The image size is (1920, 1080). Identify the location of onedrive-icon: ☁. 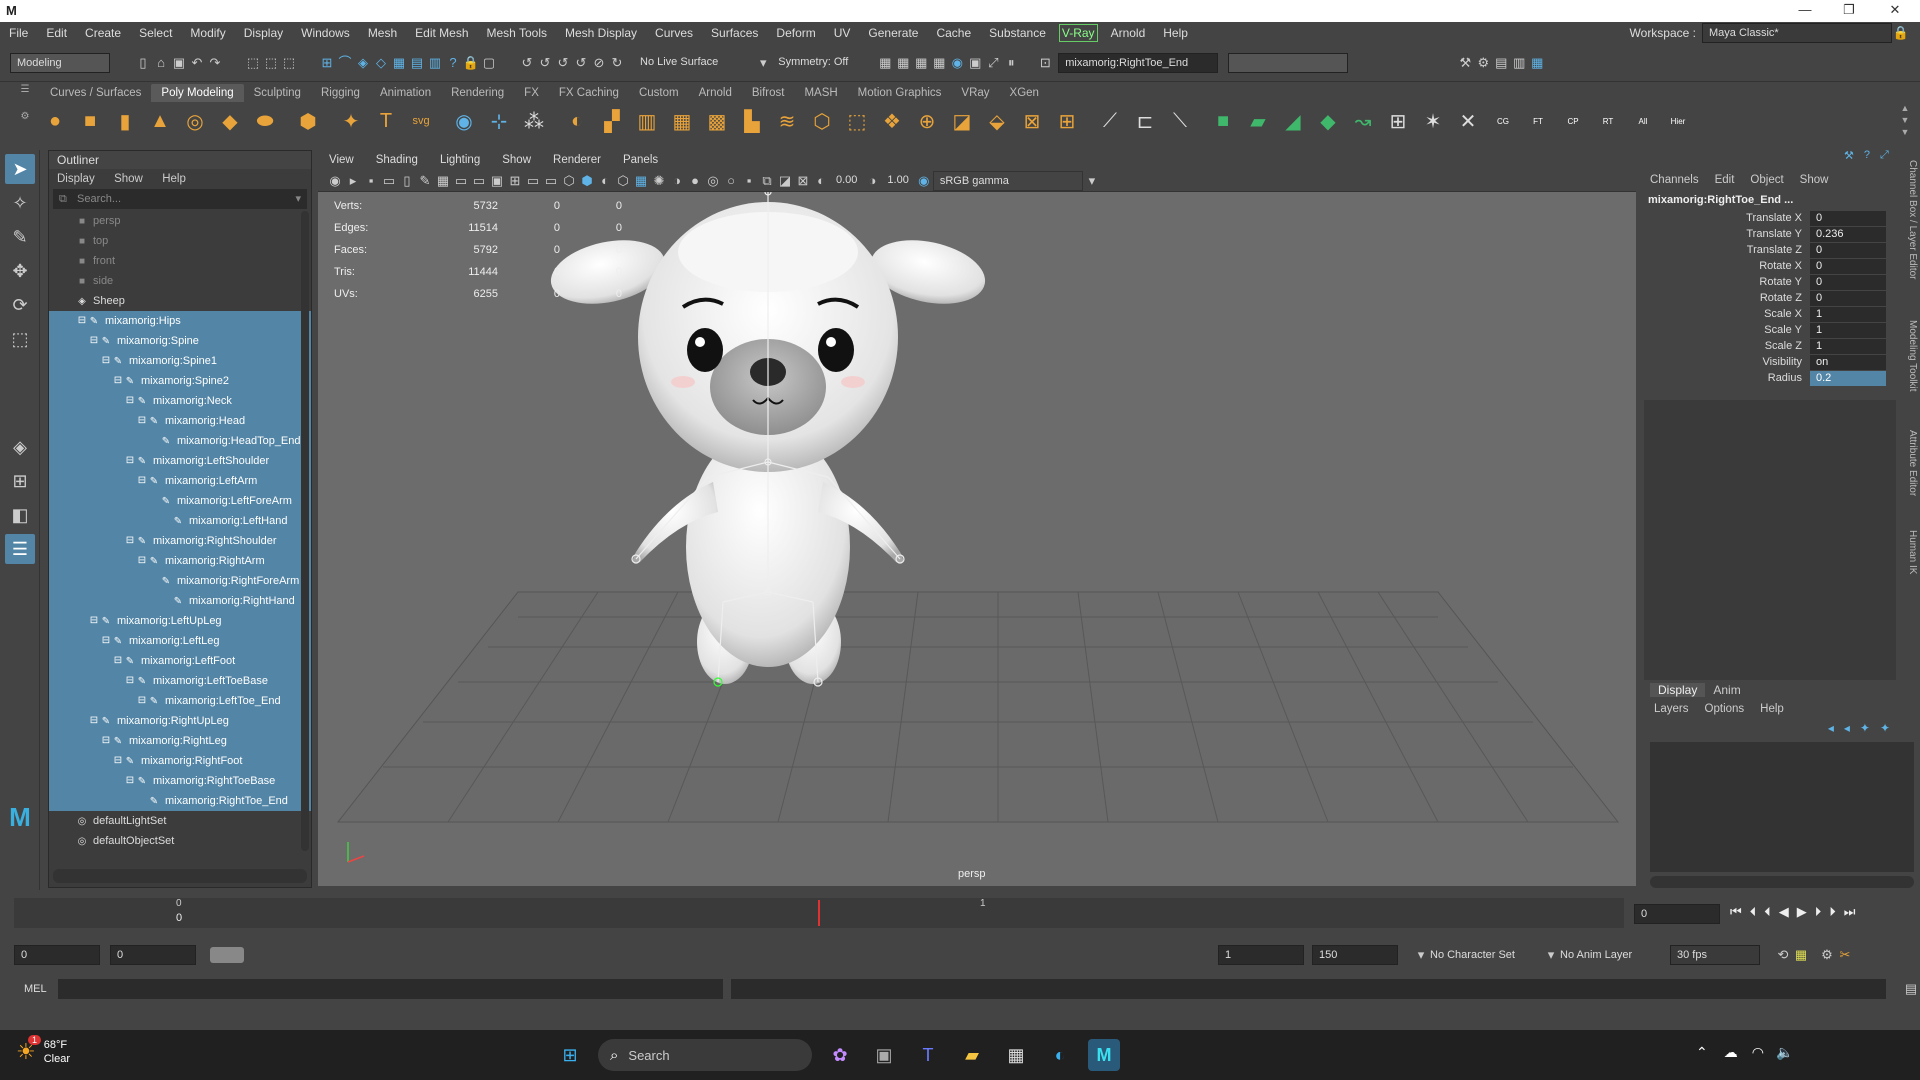
(1731, 1052).